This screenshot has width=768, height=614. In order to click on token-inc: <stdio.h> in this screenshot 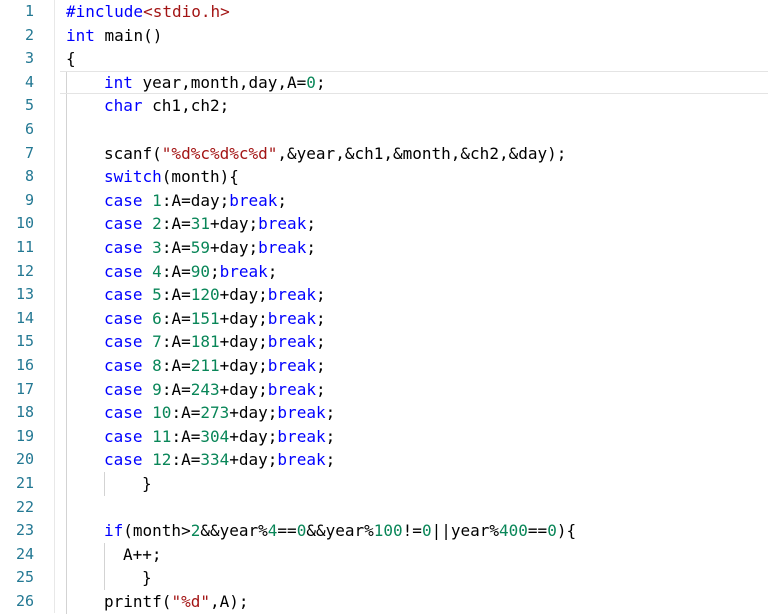, I will do `click(186, 11)`.